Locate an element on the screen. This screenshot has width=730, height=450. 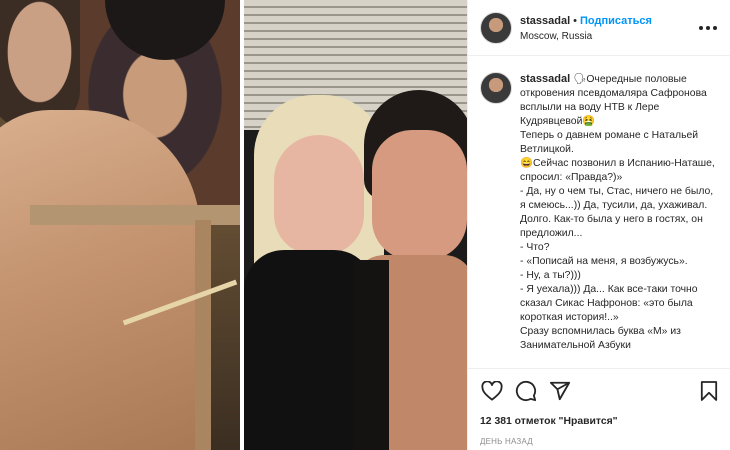
share-icon is located at coordinates (560, 391).